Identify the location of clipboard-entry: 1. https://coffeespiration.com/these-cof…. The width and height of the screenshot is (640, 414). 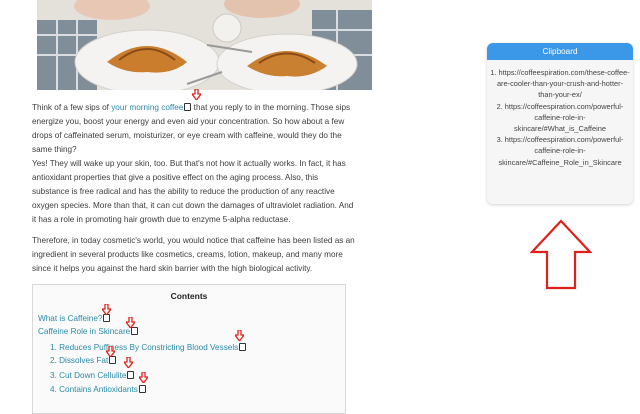
(560, 84).